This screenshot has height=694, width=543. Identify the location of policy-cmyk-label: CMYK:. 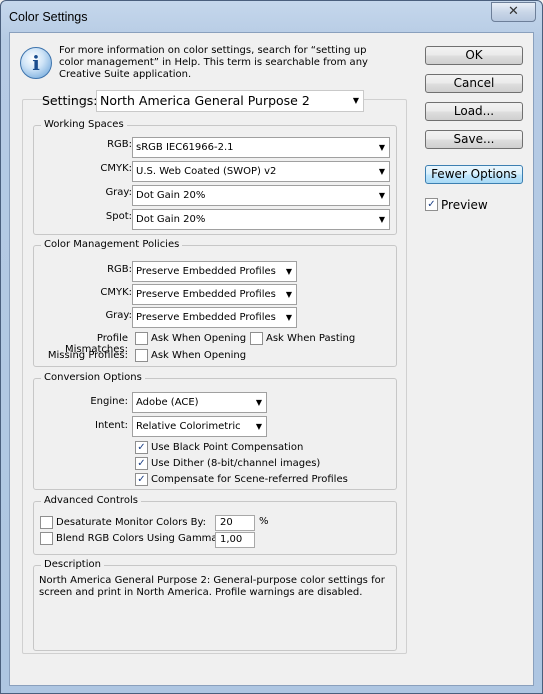
(116, 292).